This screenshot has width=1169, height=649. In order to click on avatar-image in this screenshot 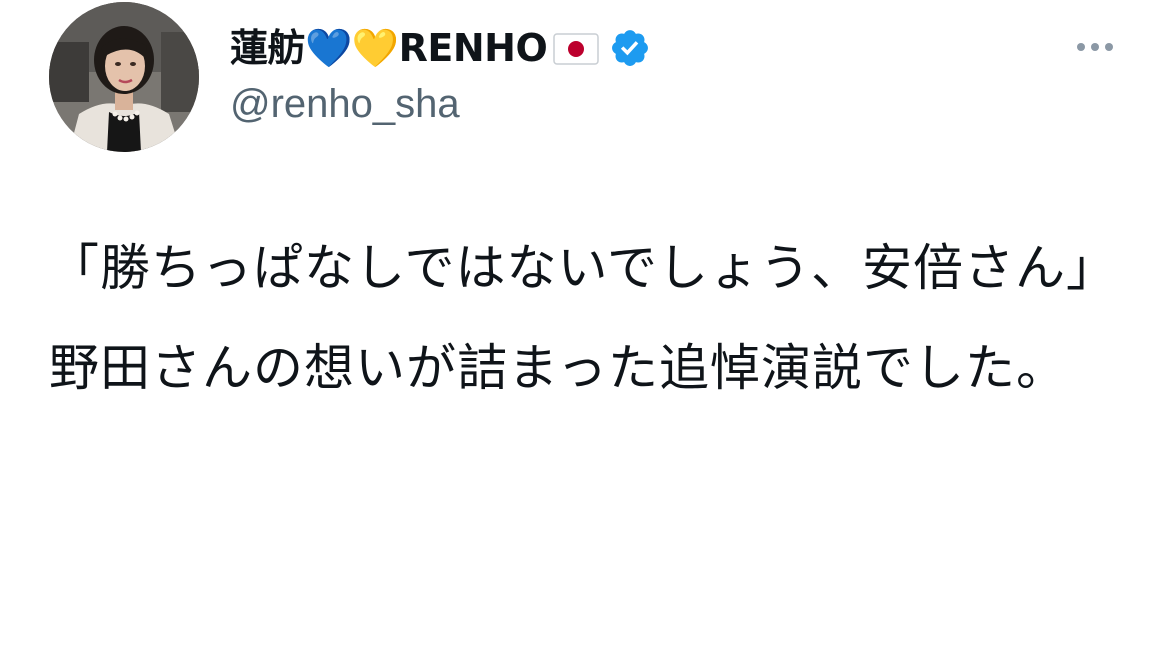, I will do `click(124, 77)`.